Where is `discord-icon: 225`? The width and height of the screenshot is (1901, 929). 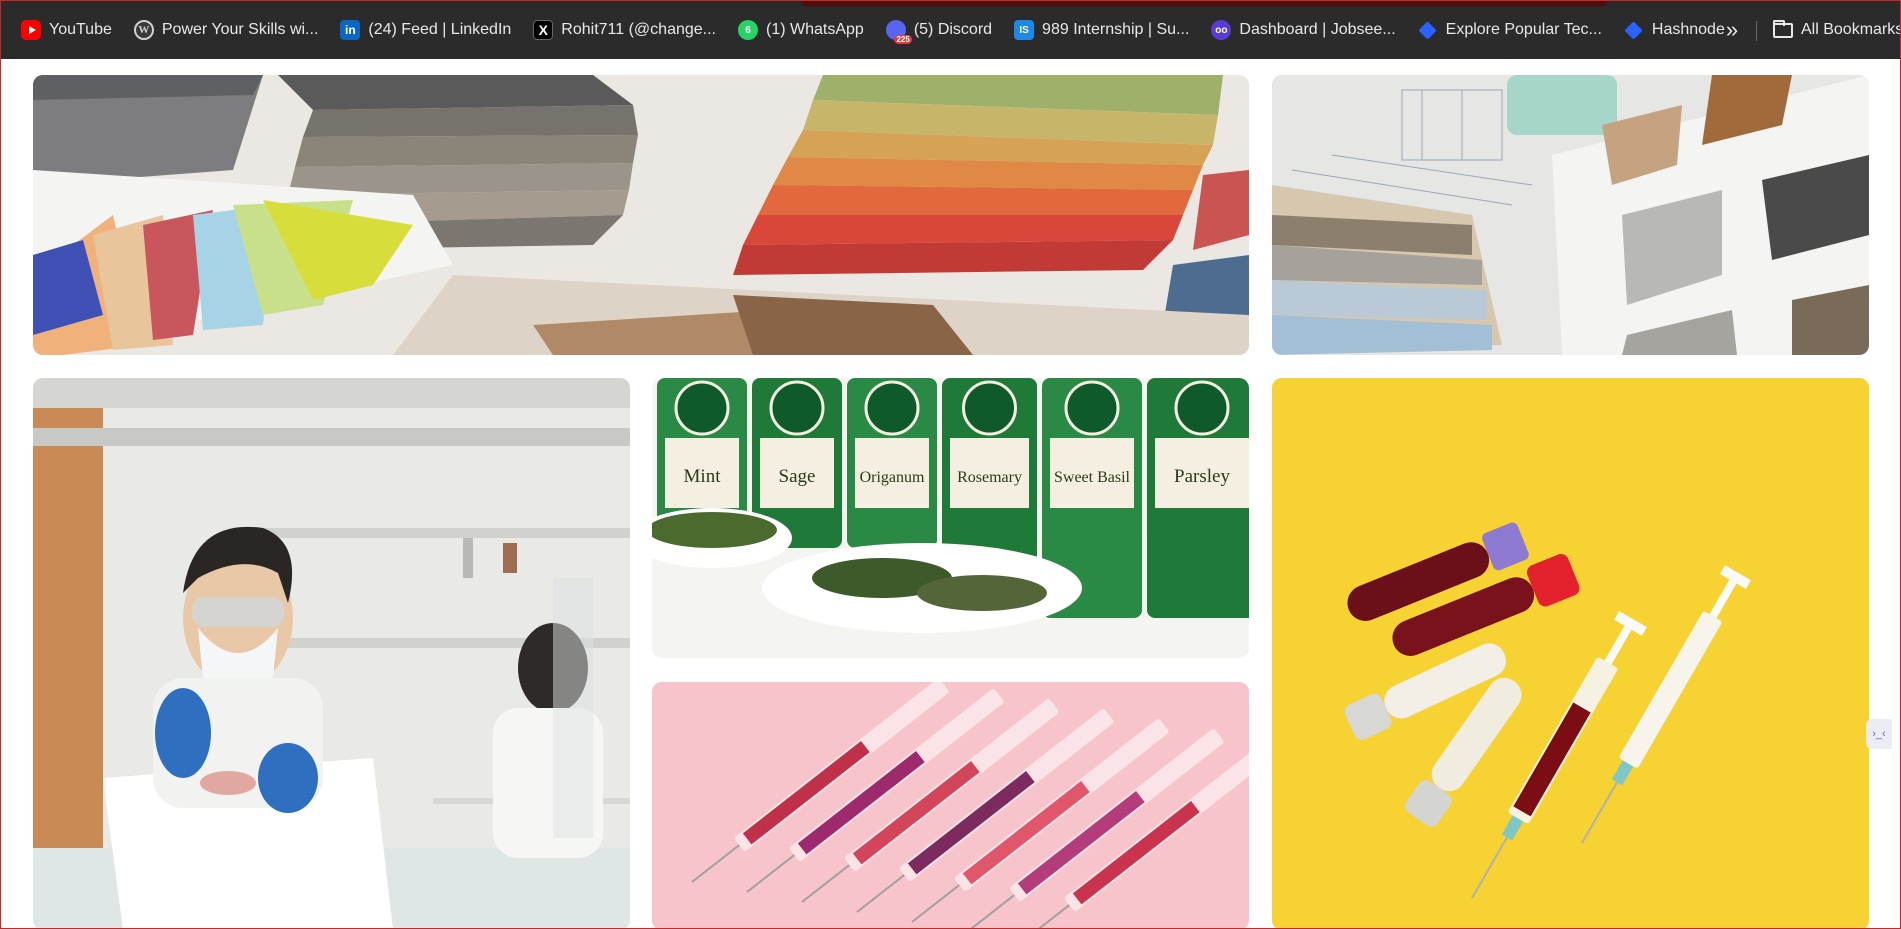
discord-icon: 225 is located at coordinates (898, 32).